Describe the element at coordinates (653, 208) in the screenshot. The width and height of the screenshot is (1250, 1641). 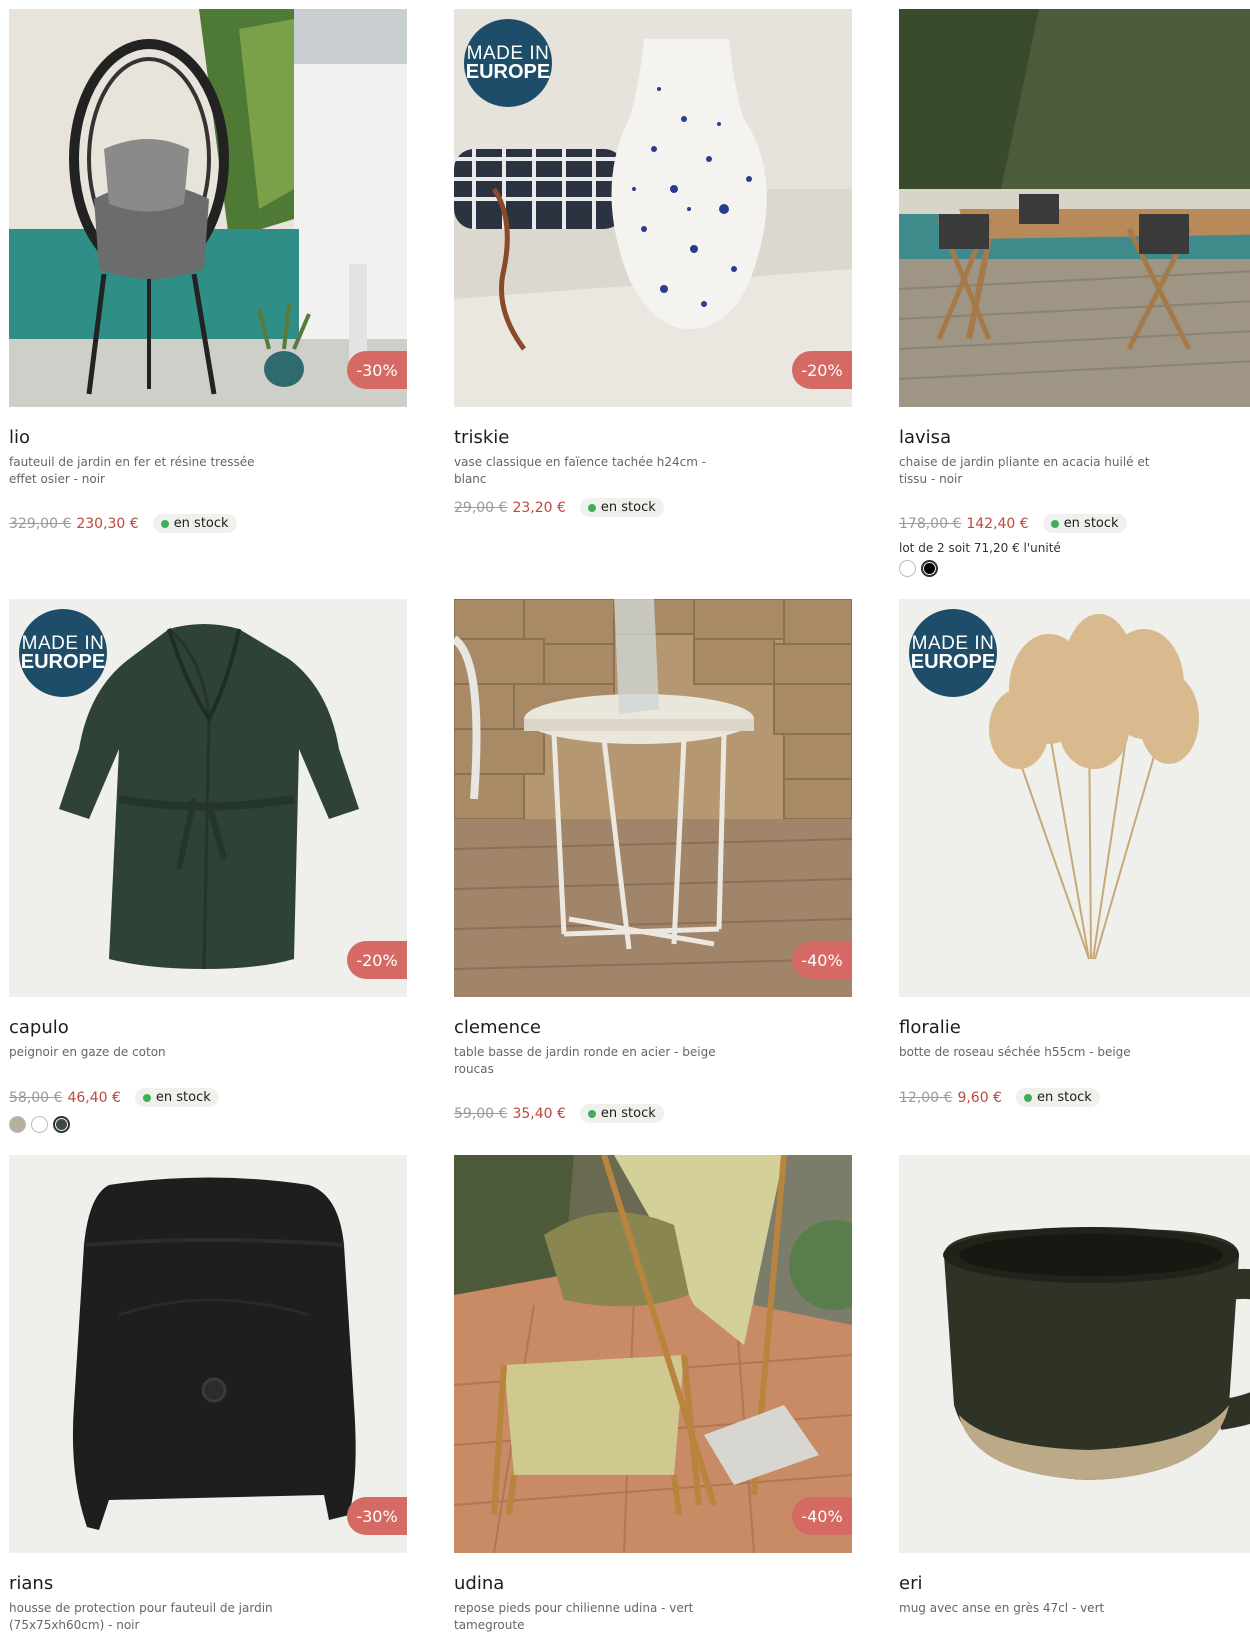
I see `product-image-triskie: MADE IN EUROPE -20%` at that location.